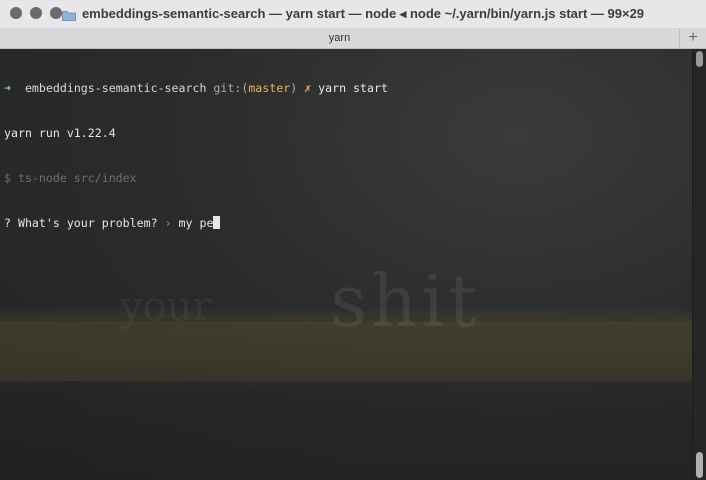 This screenshot has height=480, width=706. I want to click on answer-input: my pe, so click(196, 223).